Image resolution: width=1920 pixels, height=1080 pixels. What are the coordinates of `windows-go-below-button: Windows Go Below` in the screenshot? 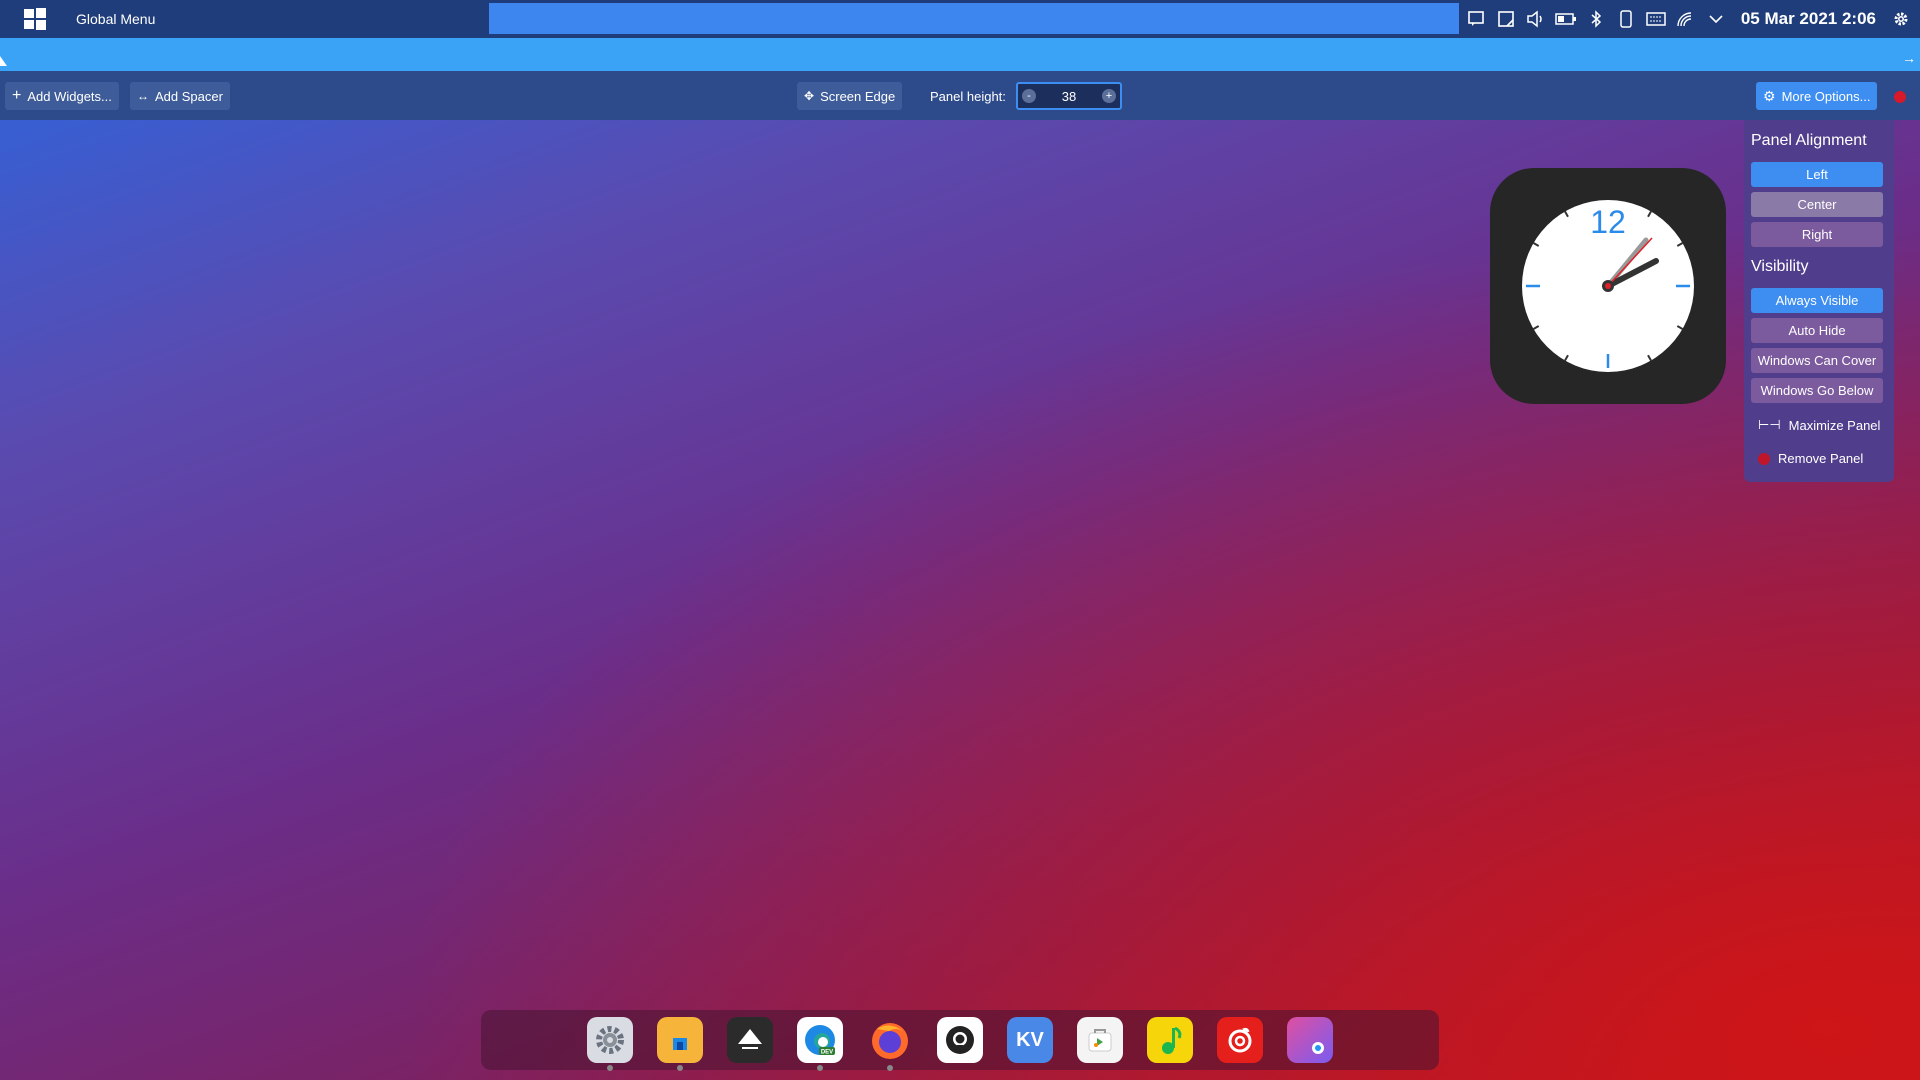 It's located at (1817, 390).